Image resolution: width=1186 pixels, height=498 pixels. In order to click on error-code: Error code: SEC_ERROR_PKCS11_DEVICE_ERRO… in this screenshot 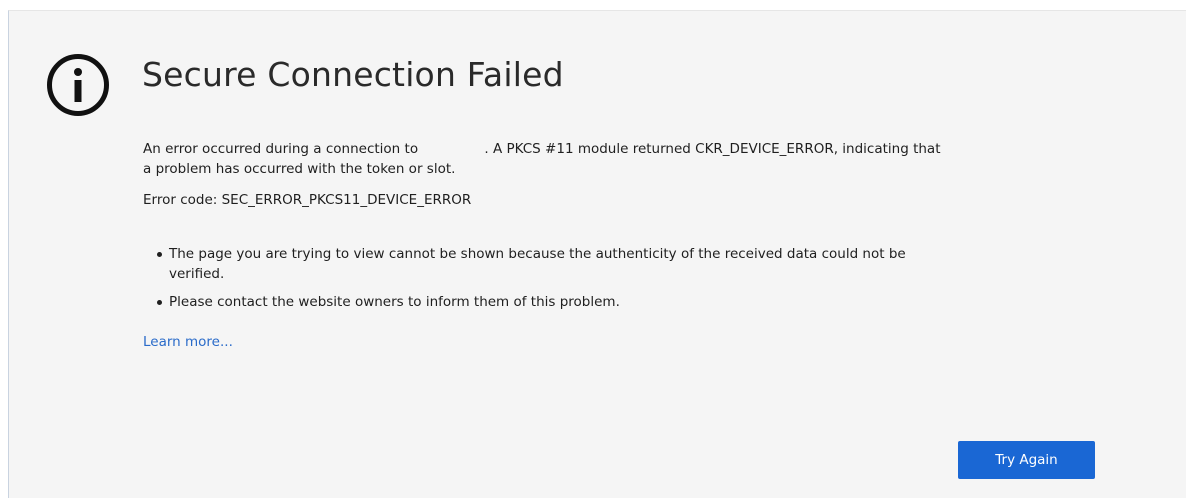, I will do `click(307, 200)`.